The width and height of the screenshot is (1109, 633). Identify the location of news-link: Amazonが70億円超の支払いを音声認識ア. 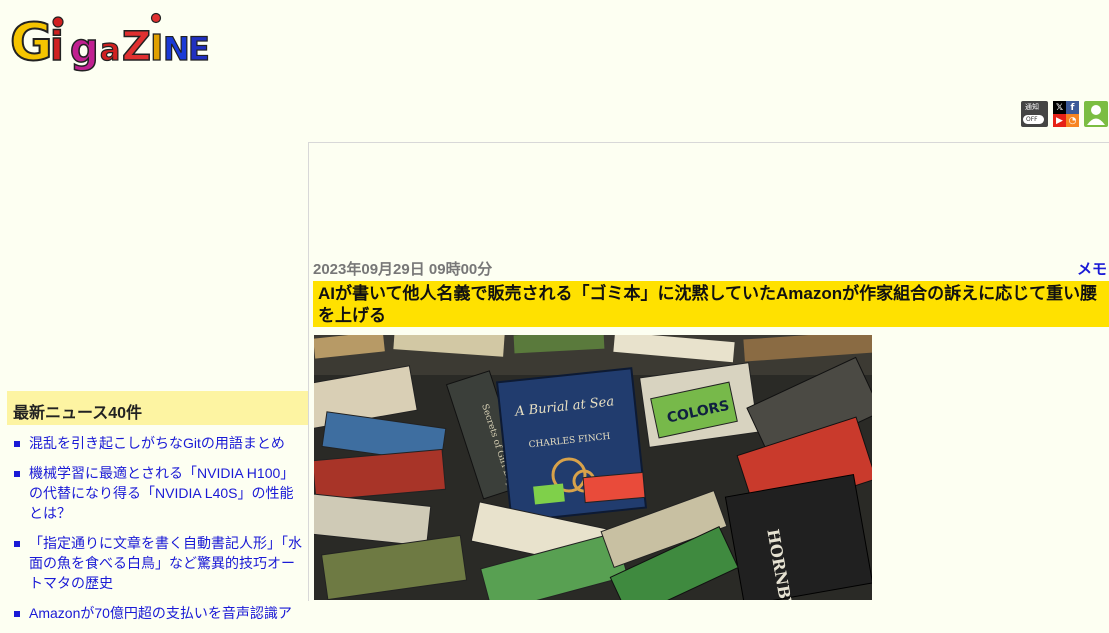
(160, 613).